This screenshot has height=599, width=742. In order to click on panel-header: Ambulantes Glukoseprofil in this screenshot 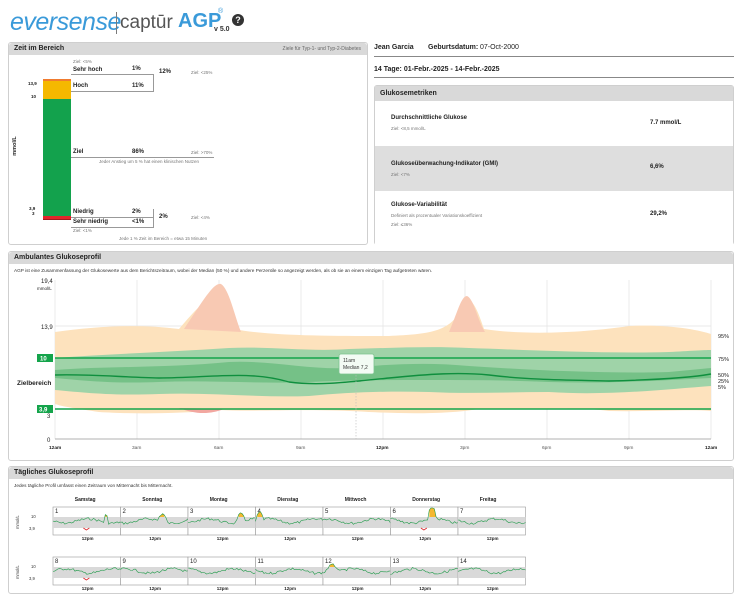, I will do `click(371, 258)`.